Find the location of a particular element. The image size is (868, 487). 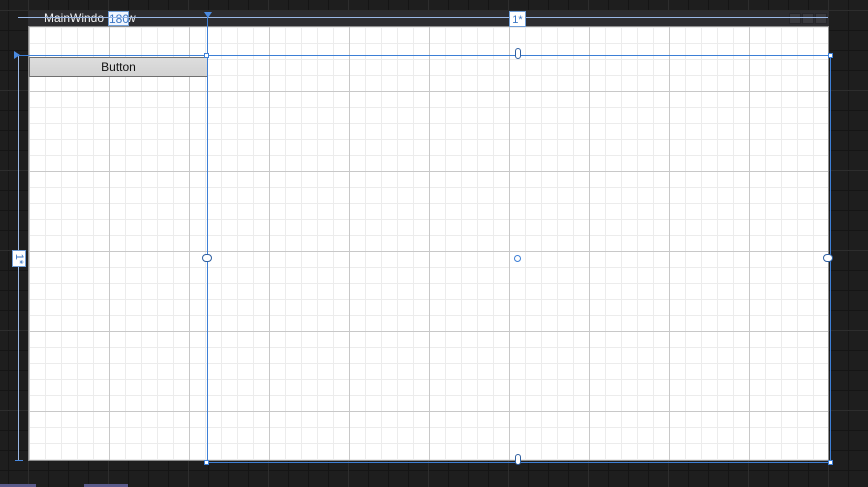

window-close-icon is located at coordinates (821, 18).